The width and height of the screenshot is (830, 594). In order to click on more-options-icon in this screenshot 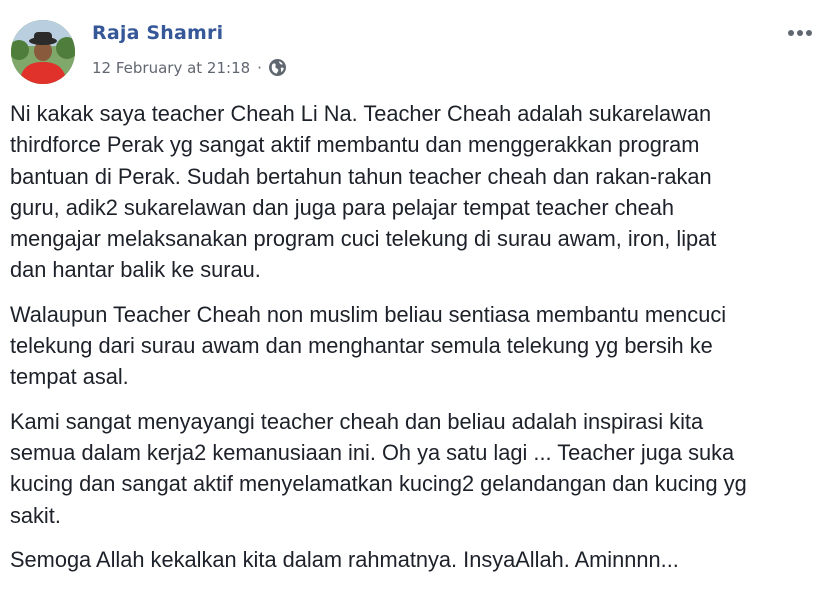, I will do `click(800, 33)`.